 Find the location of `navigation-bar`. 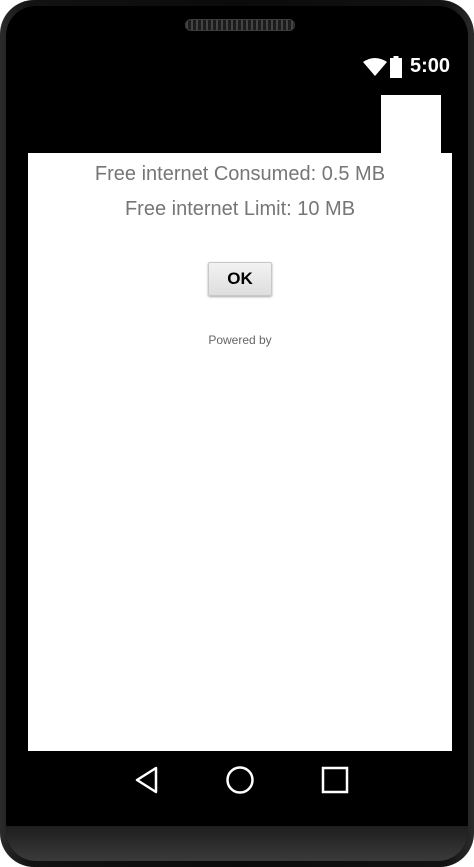

navigation-bar is located at coordinates (240, 780).